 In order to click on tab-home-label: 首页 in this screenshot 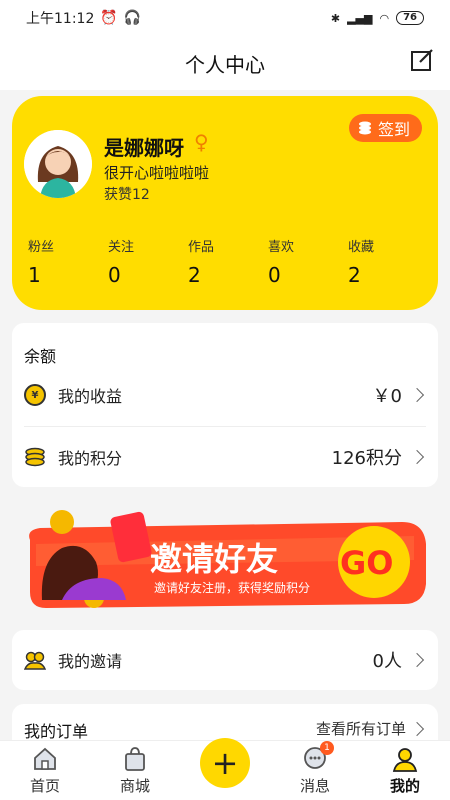, I will do `click(44, 786)`.